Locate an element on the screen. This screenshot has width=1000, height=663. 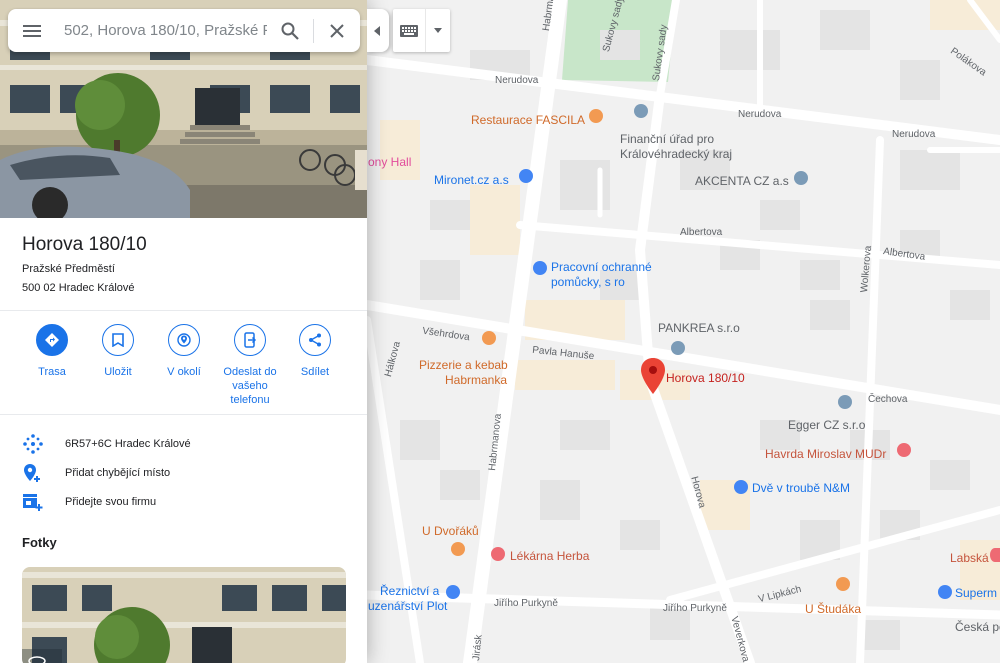
poi-label-mironet: Mironet.cz a.s is located at coordinates (471, 180).